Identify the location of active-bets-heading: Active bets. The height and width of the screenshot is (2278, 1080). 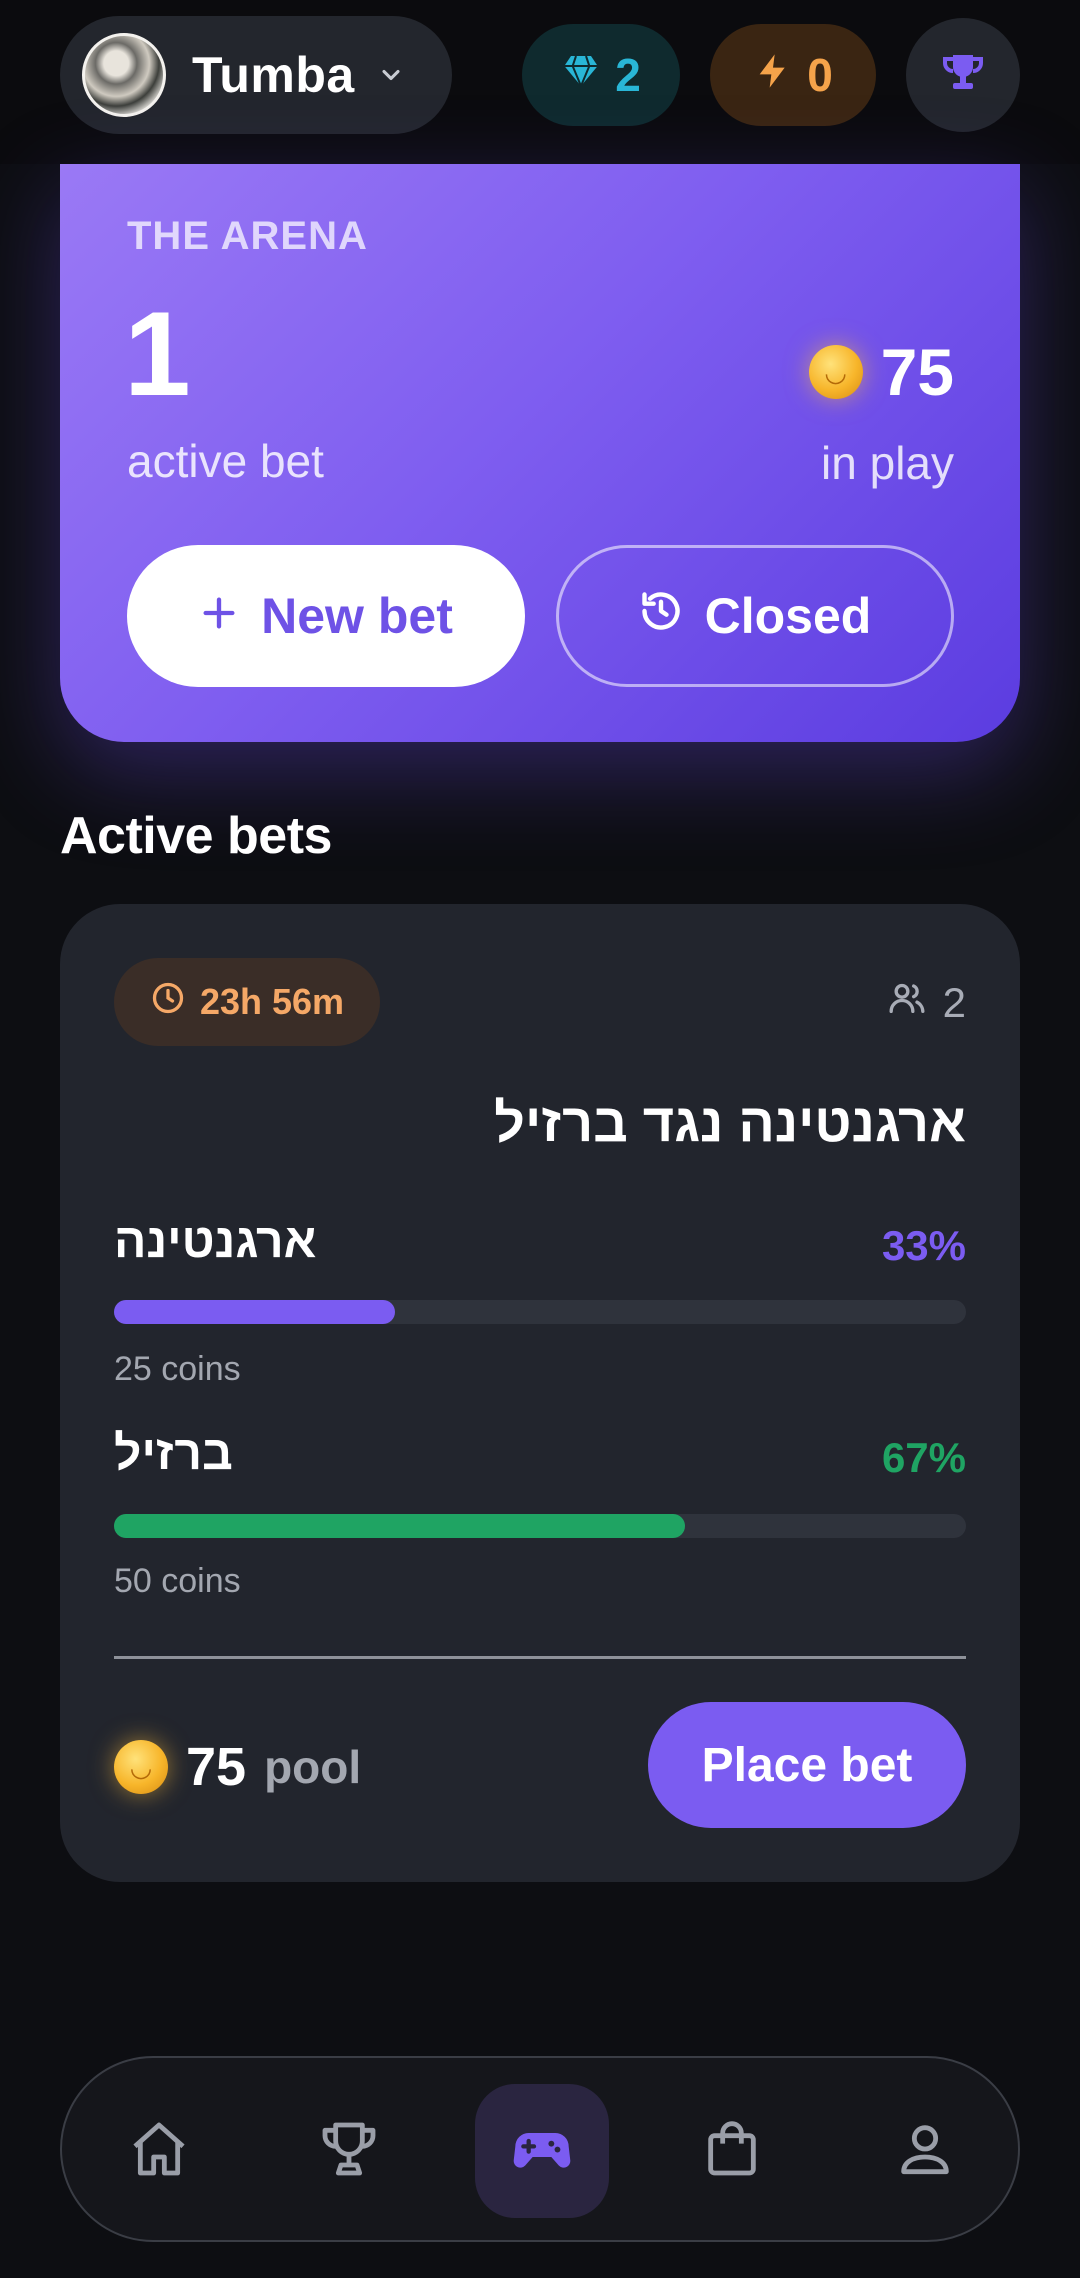
(196, 836).